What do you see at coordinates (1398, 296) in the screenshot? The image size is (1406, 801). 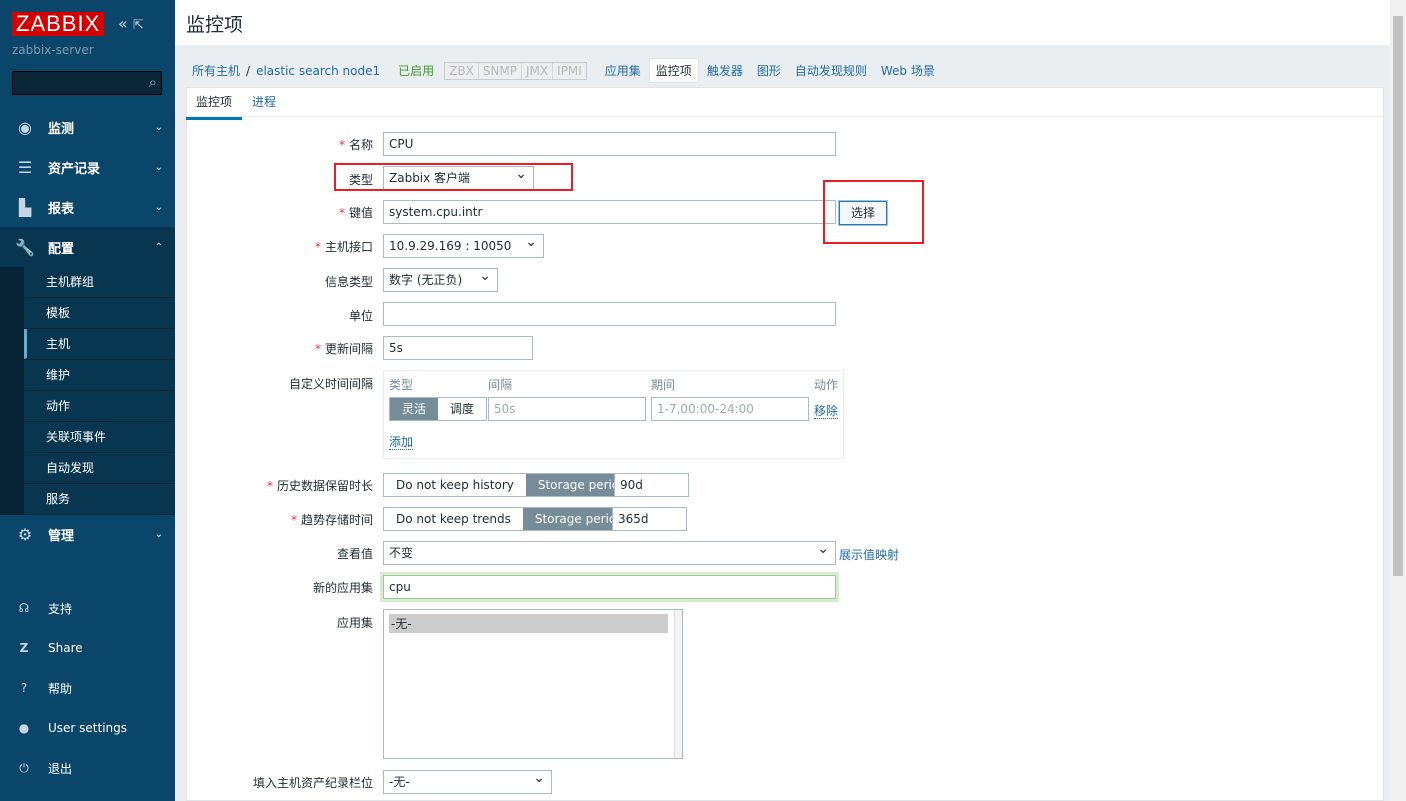 I see `scrollbar-thumb` at bounding box center [1398, 296].